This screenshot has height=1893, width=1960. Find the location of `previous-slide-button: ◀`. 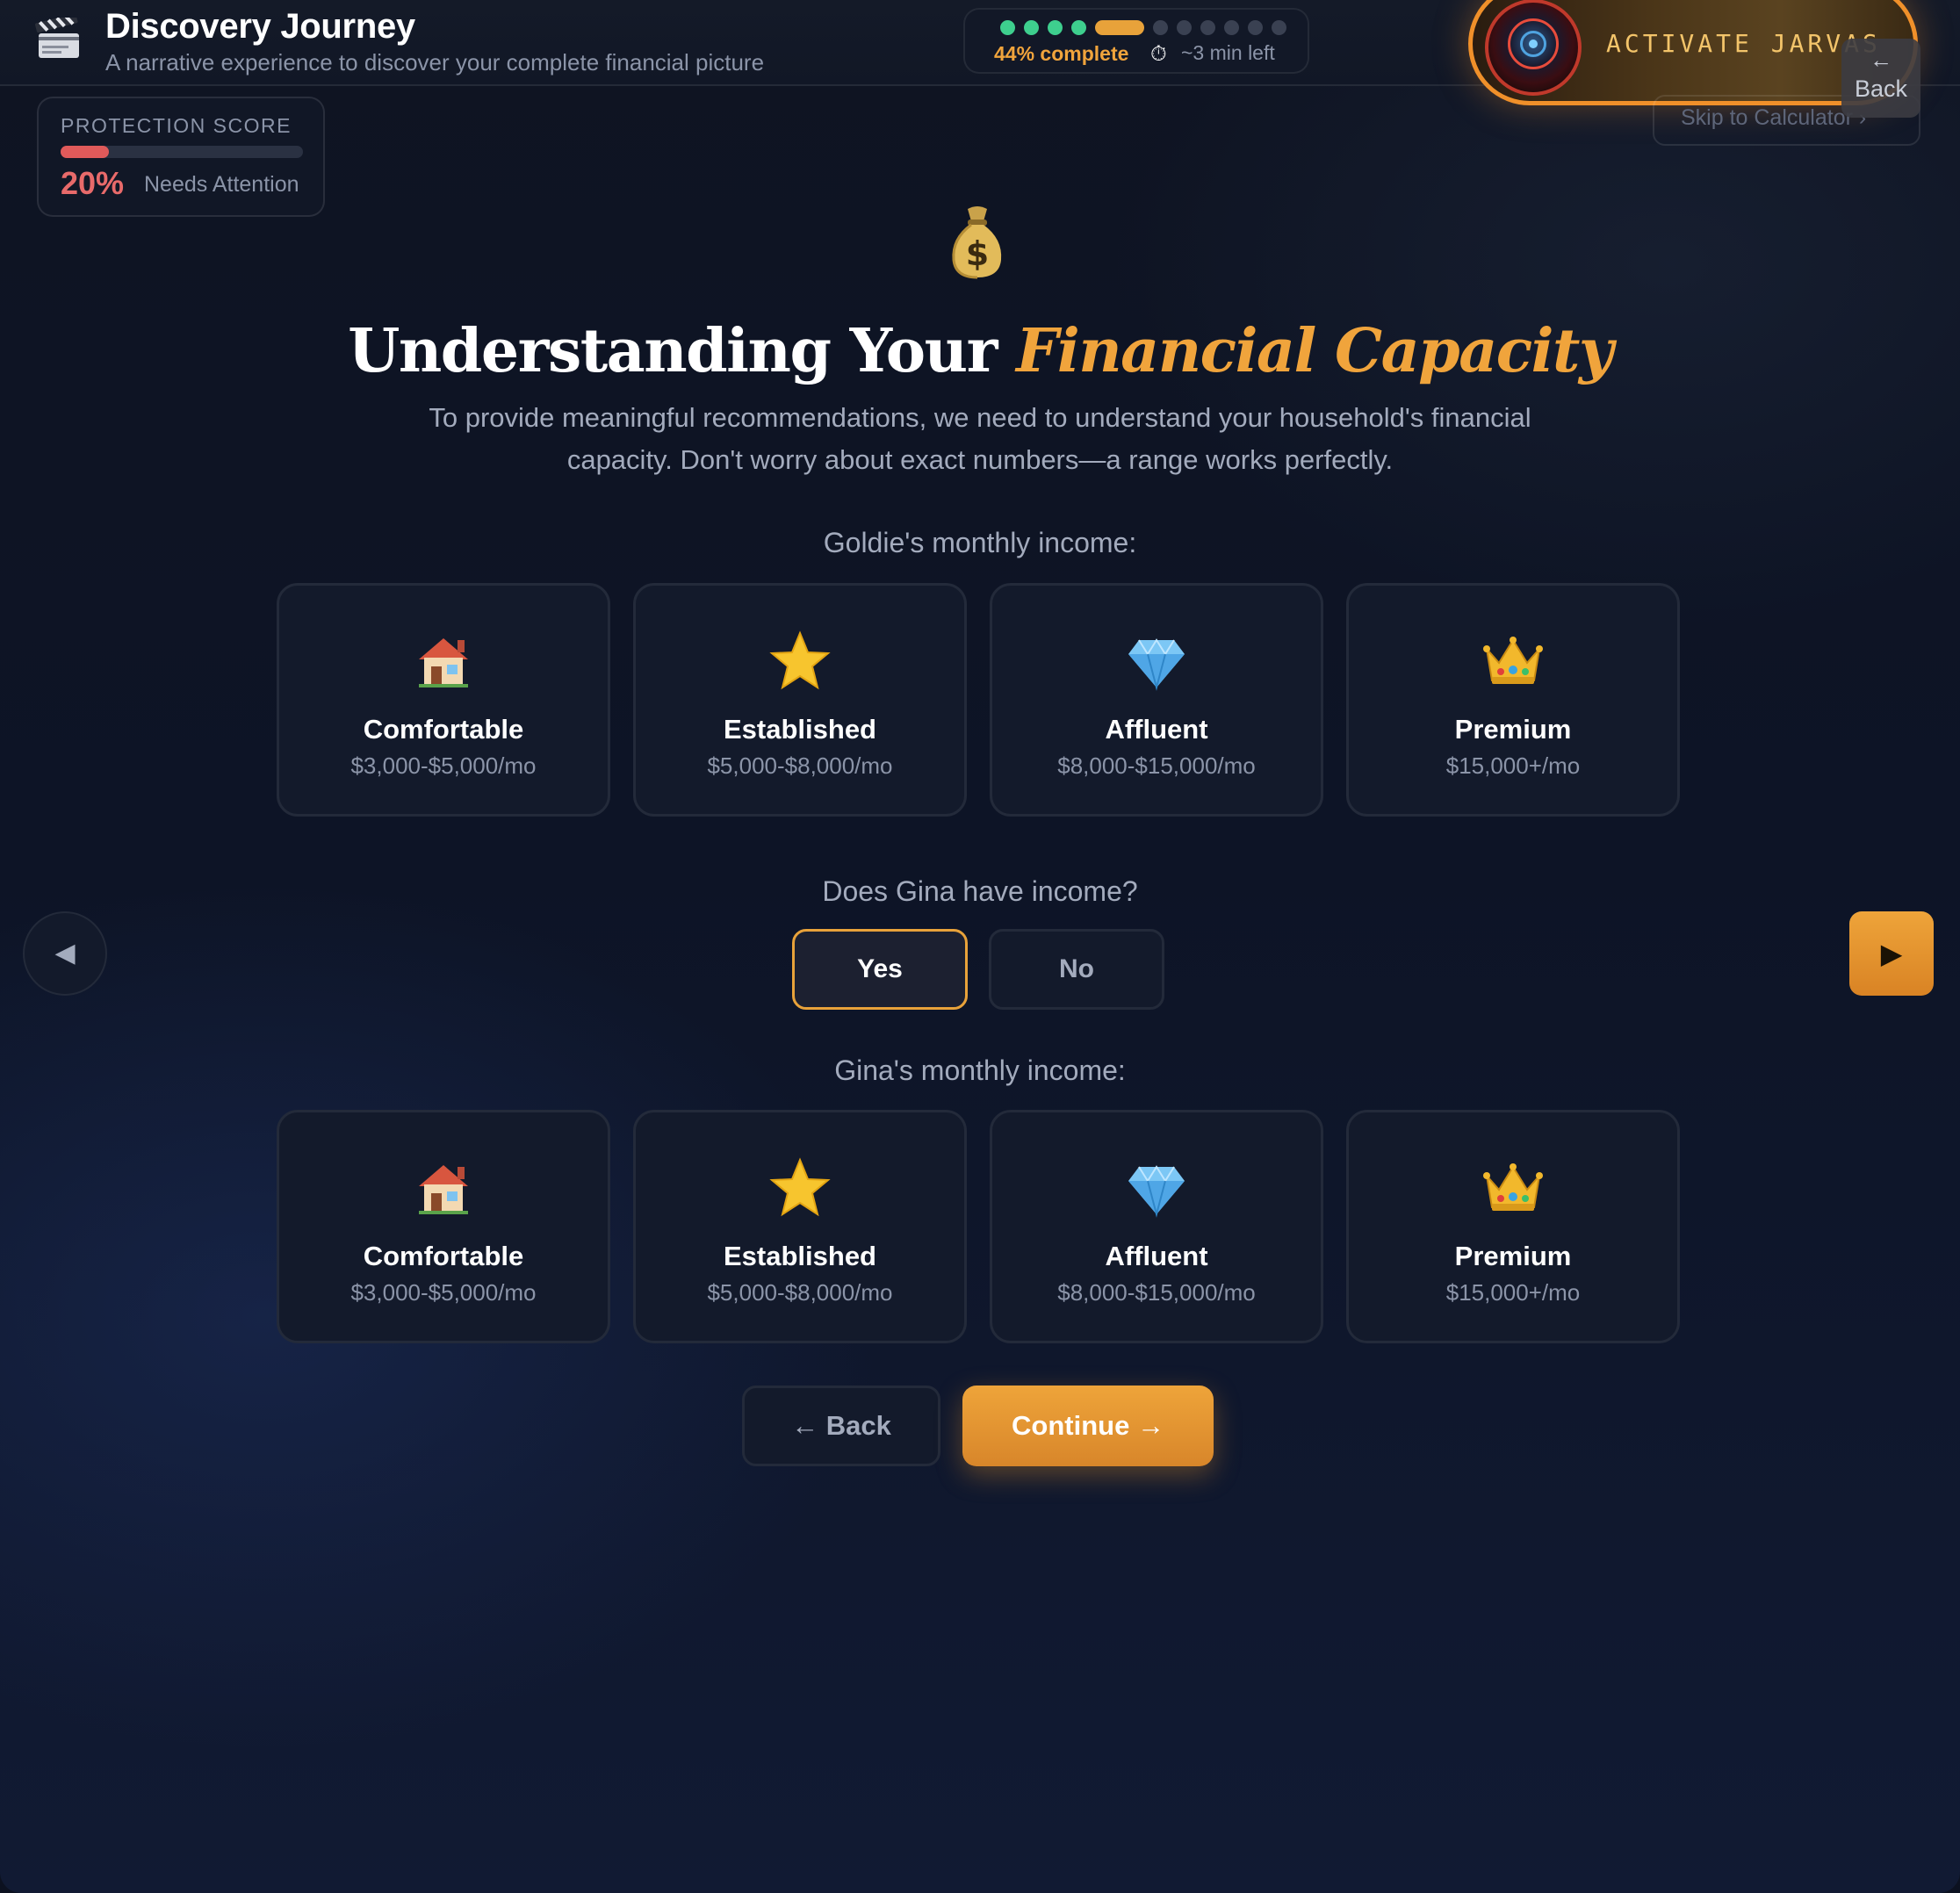

previous-slide-button: ◀ is located at coordinates (65, 953).